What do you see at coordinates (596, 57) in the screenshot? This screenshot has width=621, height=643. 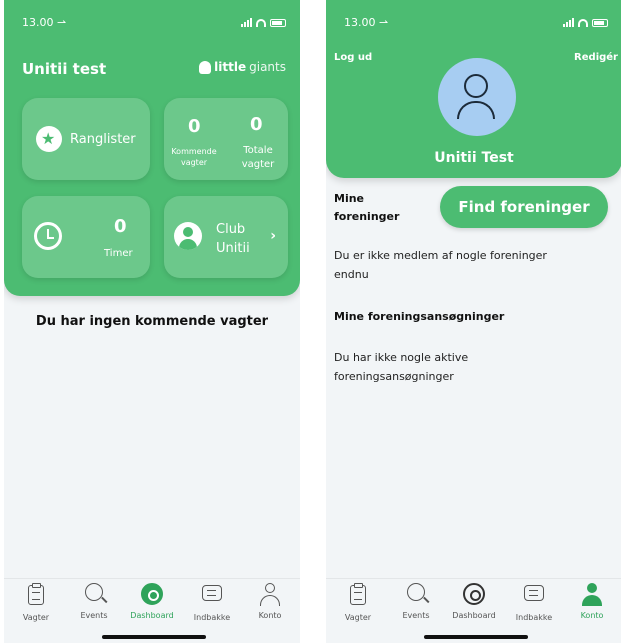 I see `edit-link: Redigér` at bounding box center [596, 57].